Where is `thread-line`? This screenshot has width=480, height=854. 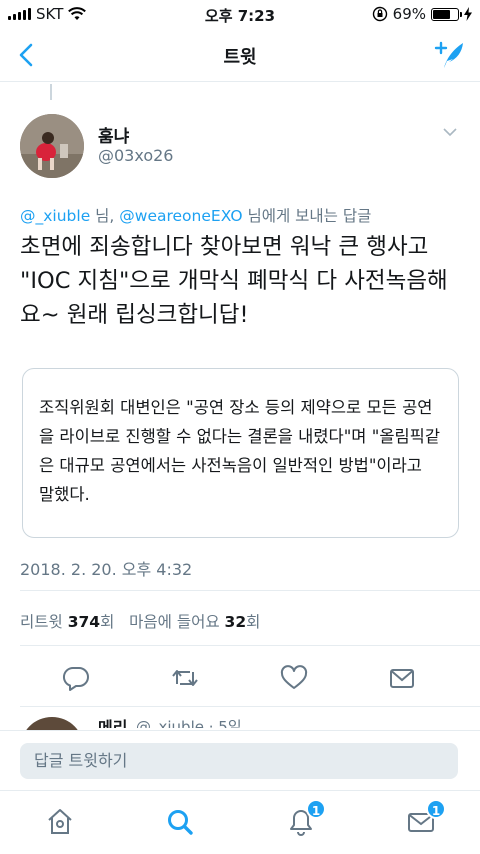
thread-line is located at coordinates (51, 92).